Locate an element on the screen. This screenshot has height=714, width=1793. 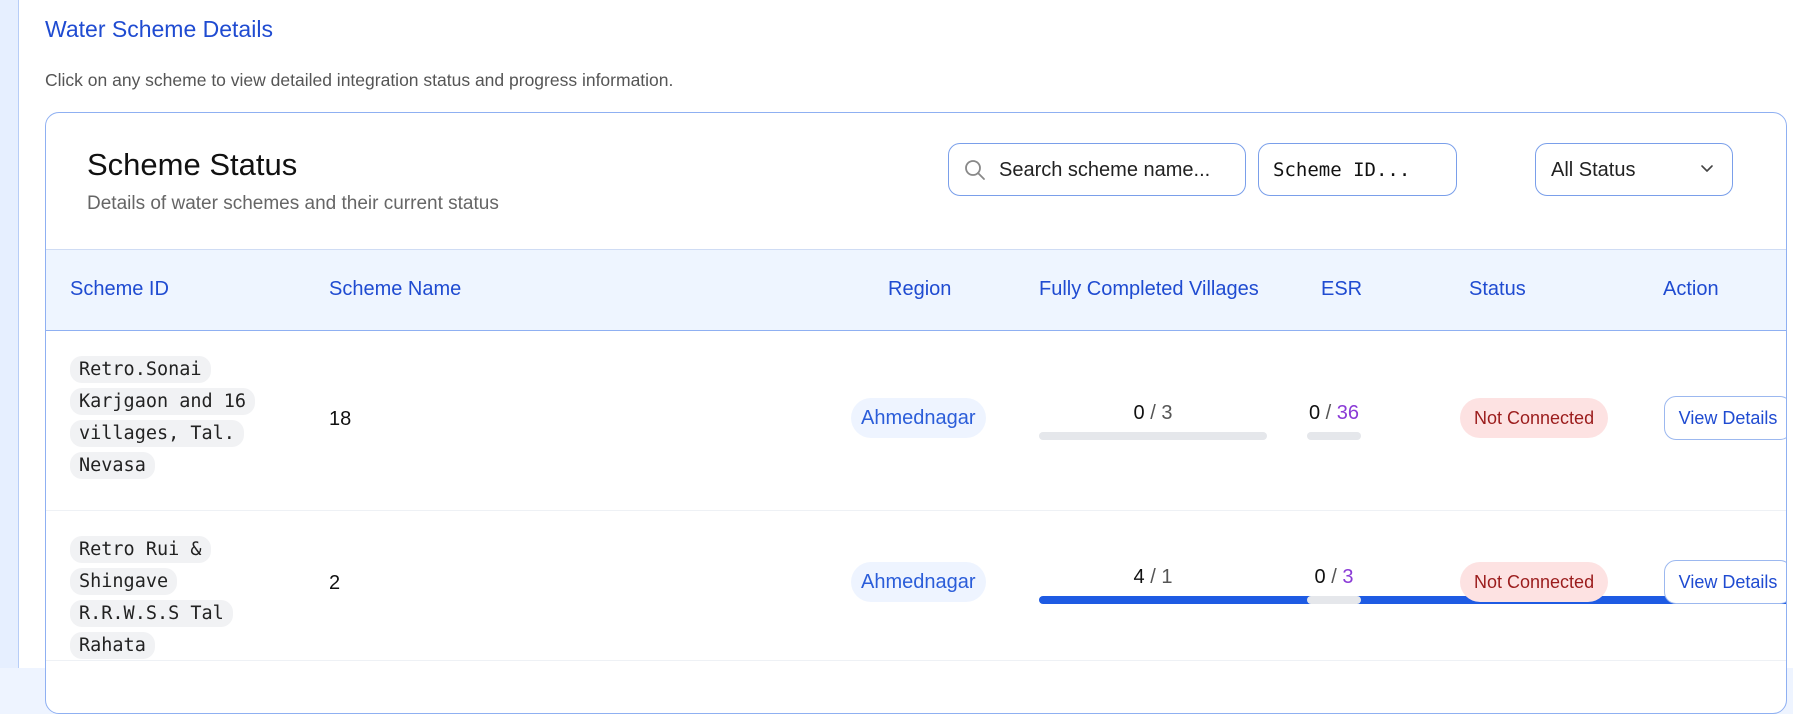
card-title: Scheme Status is located at coordinates (192, 164).